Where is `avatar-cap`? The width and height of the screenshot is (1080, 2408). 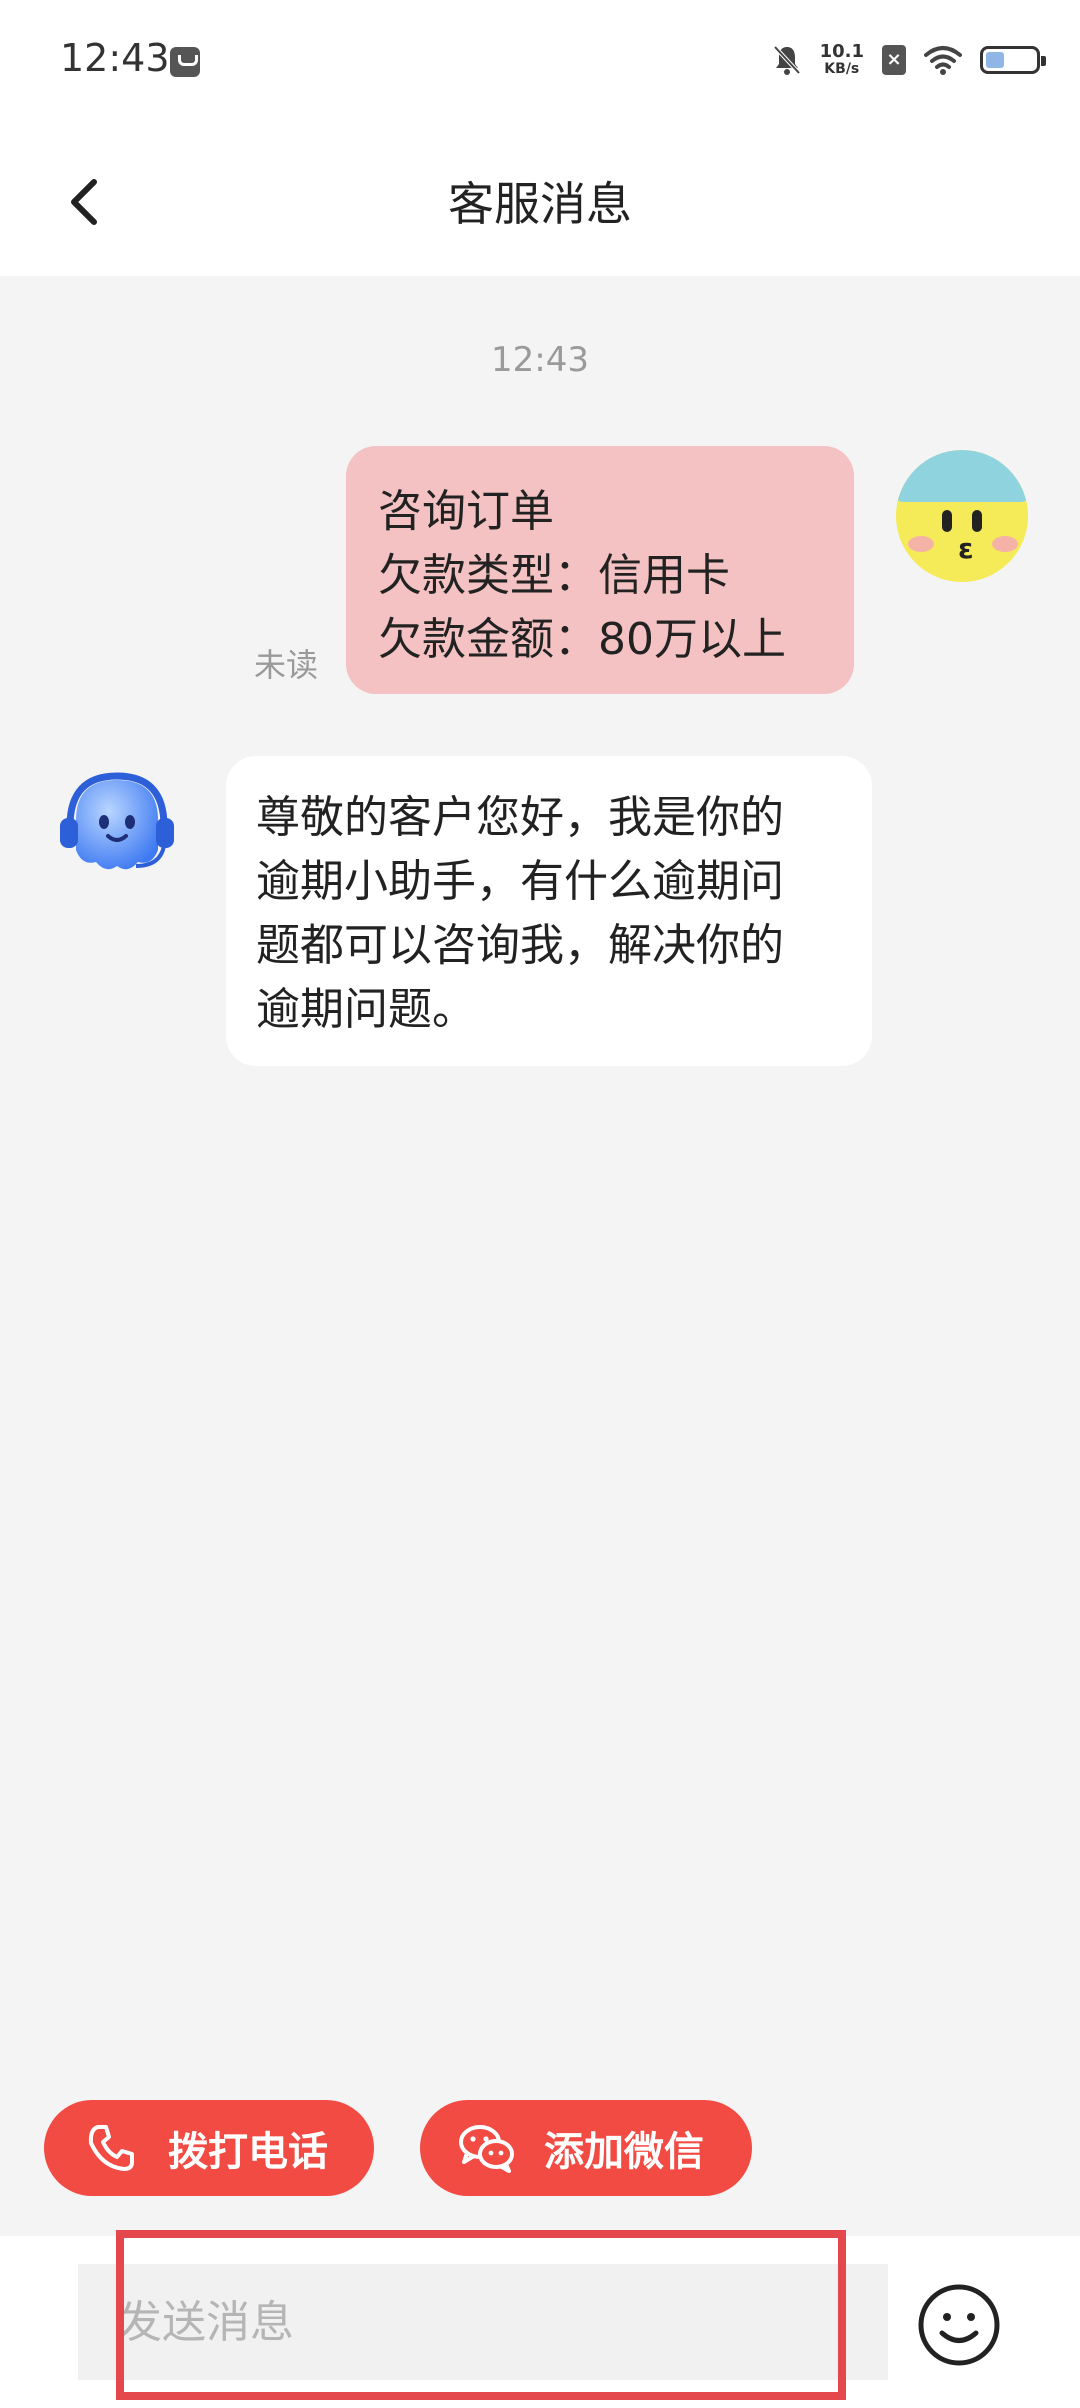 avatar-cap is located at coordinates (962, 476).